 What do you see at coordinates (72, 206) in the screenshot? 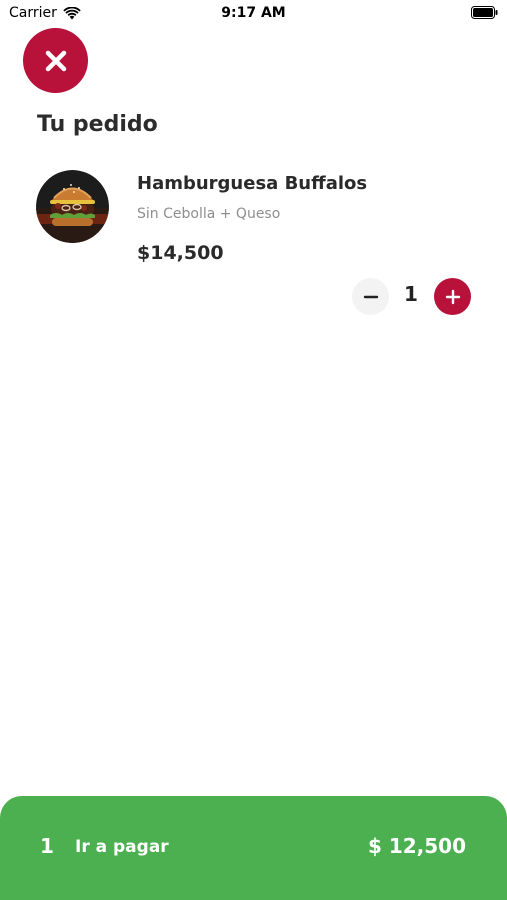
I see `burger-image` at bounding box center [72, 206].